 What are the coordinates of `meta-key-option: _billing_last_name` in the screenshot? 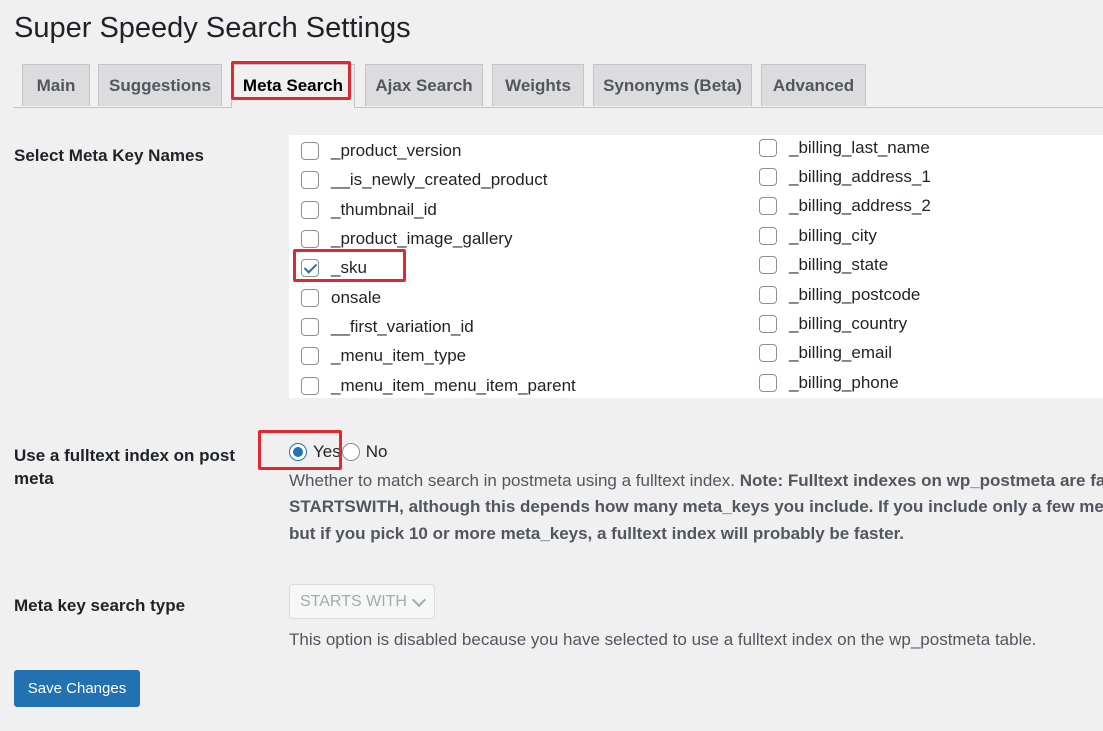 It's located at (844, 148).